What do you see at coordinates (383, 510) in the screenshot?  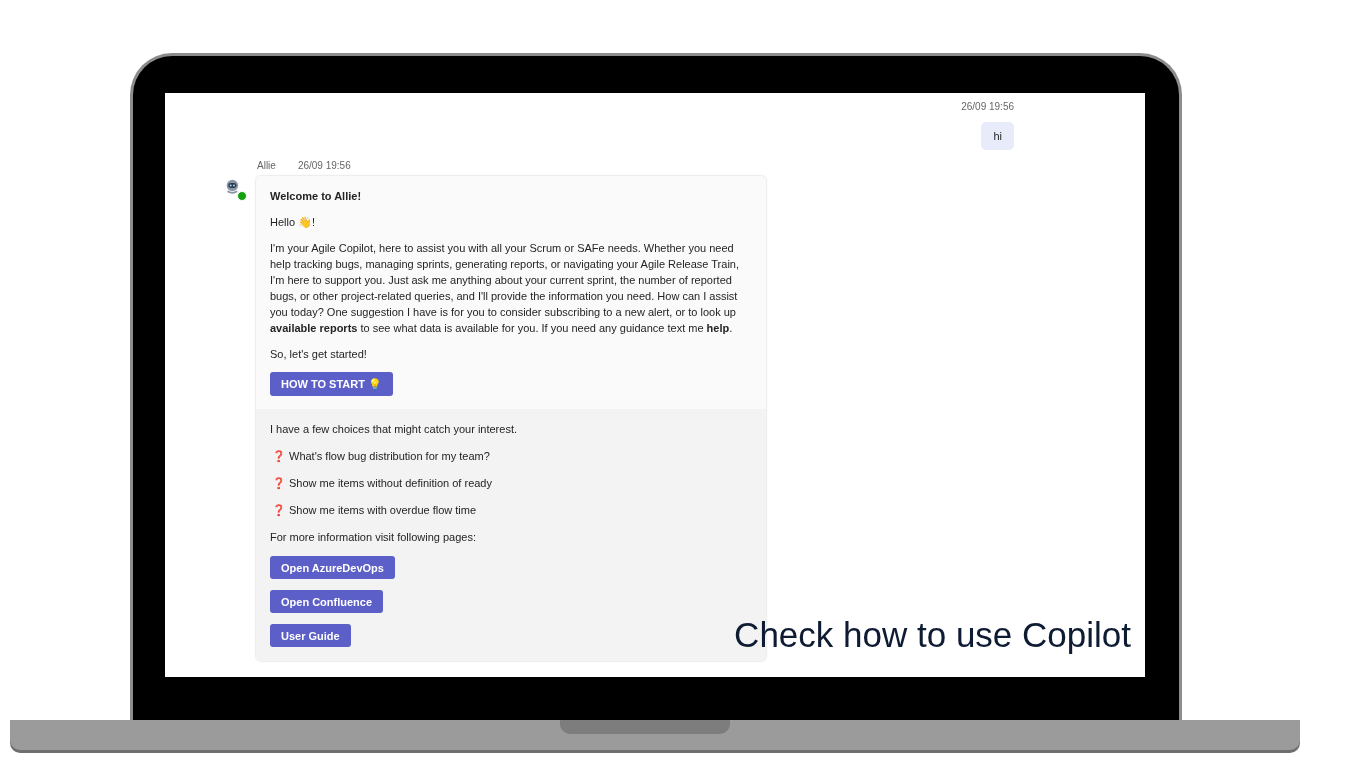 I see `suggestion-link: Show me items with overdue flow time` at bounding box center [383, 510].